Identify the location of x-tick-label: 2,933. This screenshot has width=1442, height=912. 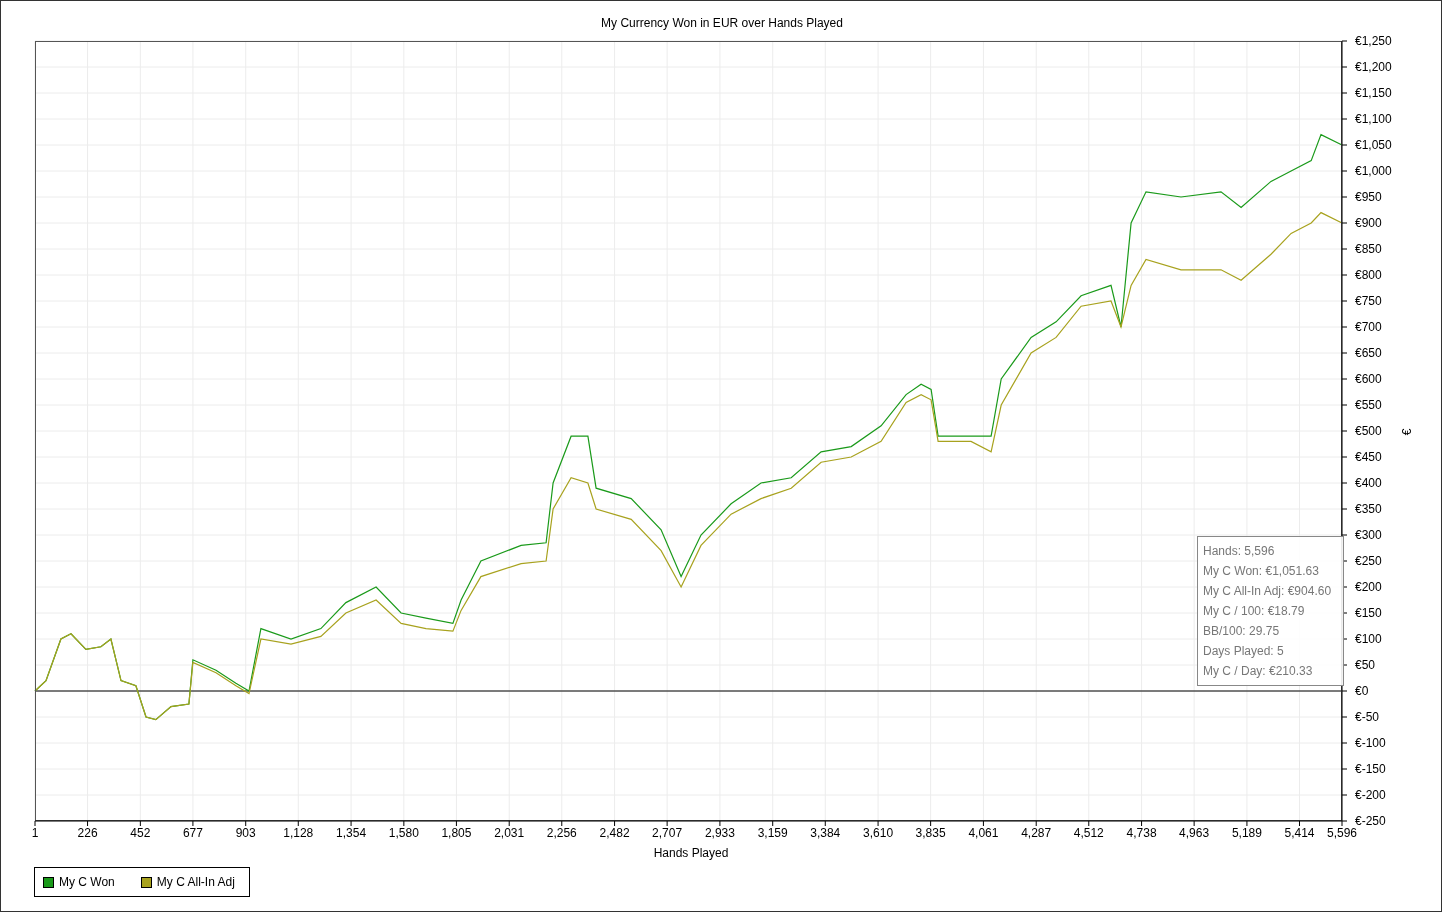
(719, 833).